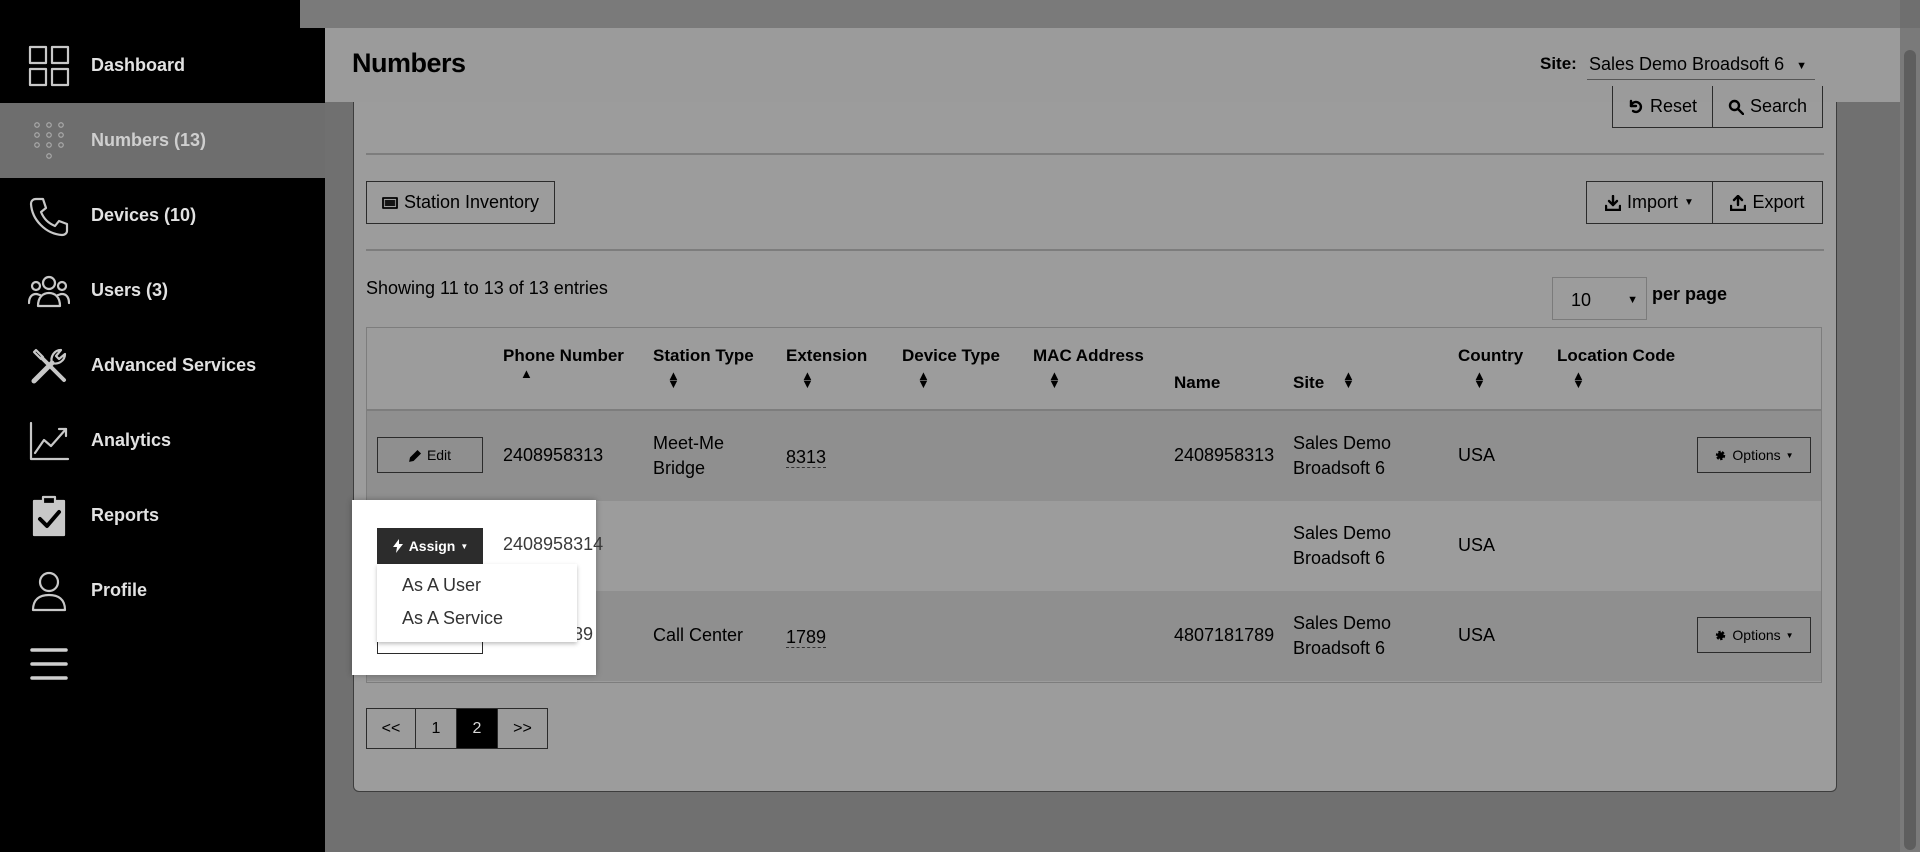 Image resolution: width=1920 pixels, height=852 pixels. I want to click on sidebar-item-reports: Reports, so click(162, 515).